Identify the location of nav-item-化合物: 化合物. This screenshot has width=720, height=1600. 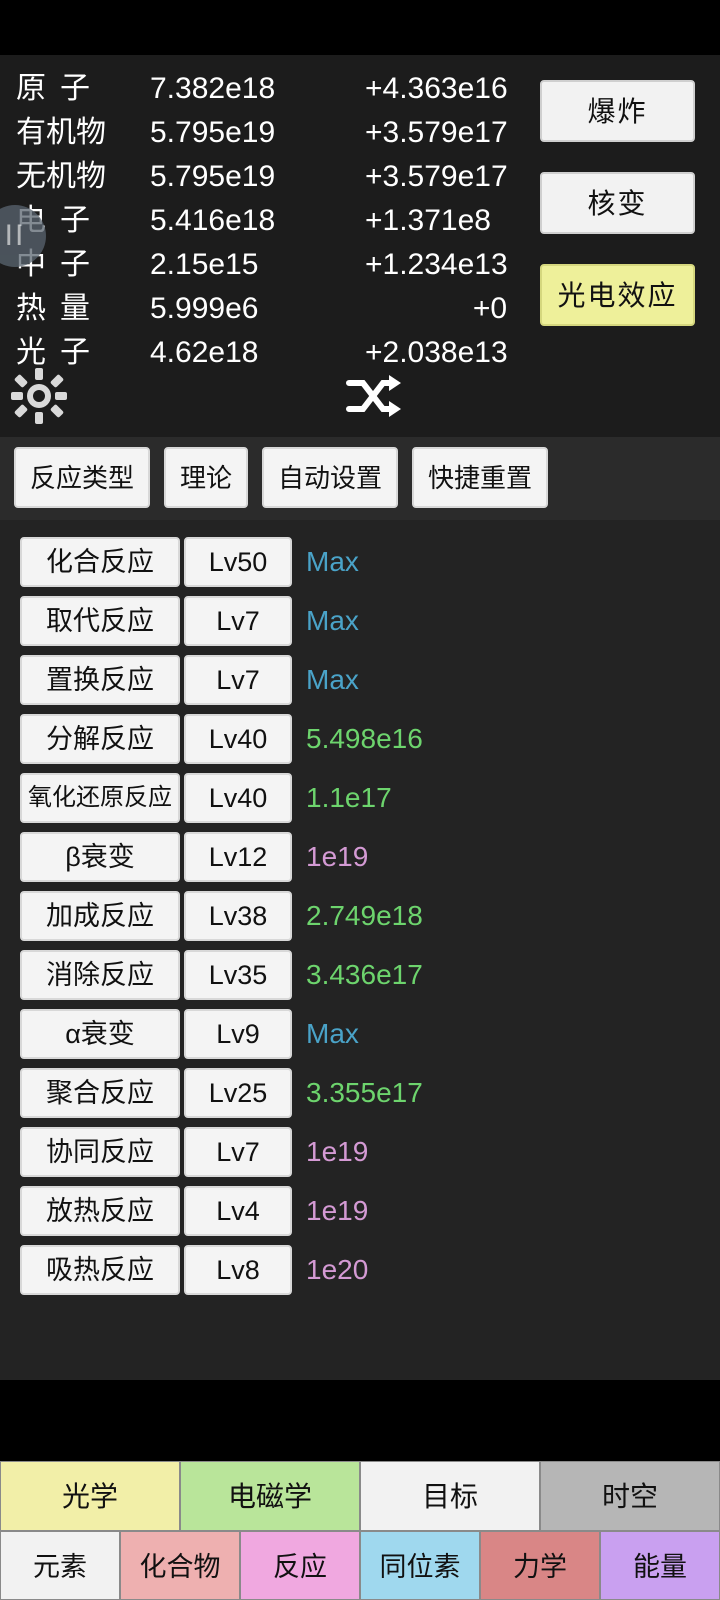
(180, 1565).